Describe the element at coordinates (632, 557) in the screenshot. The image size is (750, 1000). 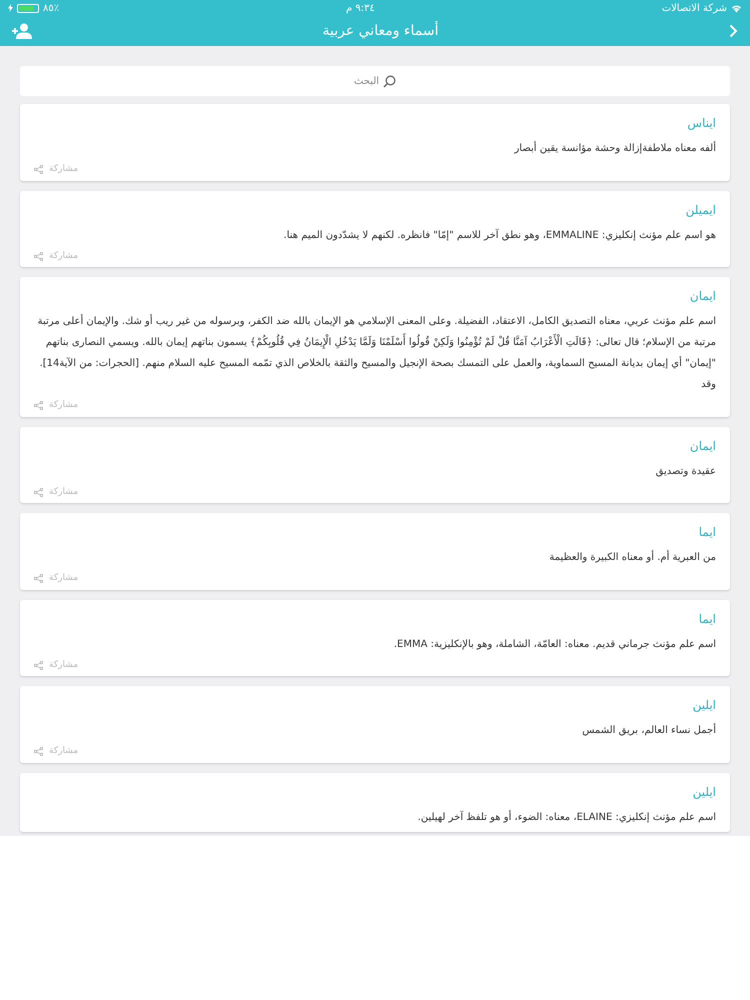
I see `name-meaning: من العبرية أم. أو معناه الكبيرة والعظيمة` at that location.